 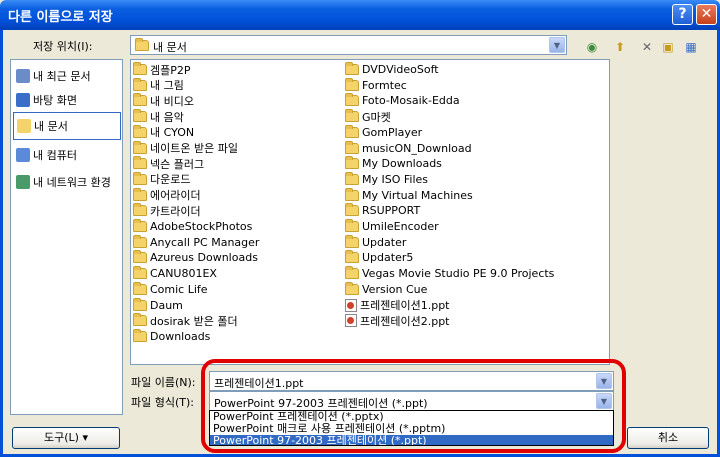 I want to click on file-name: 내 비디오, so click(x=172, y=101).